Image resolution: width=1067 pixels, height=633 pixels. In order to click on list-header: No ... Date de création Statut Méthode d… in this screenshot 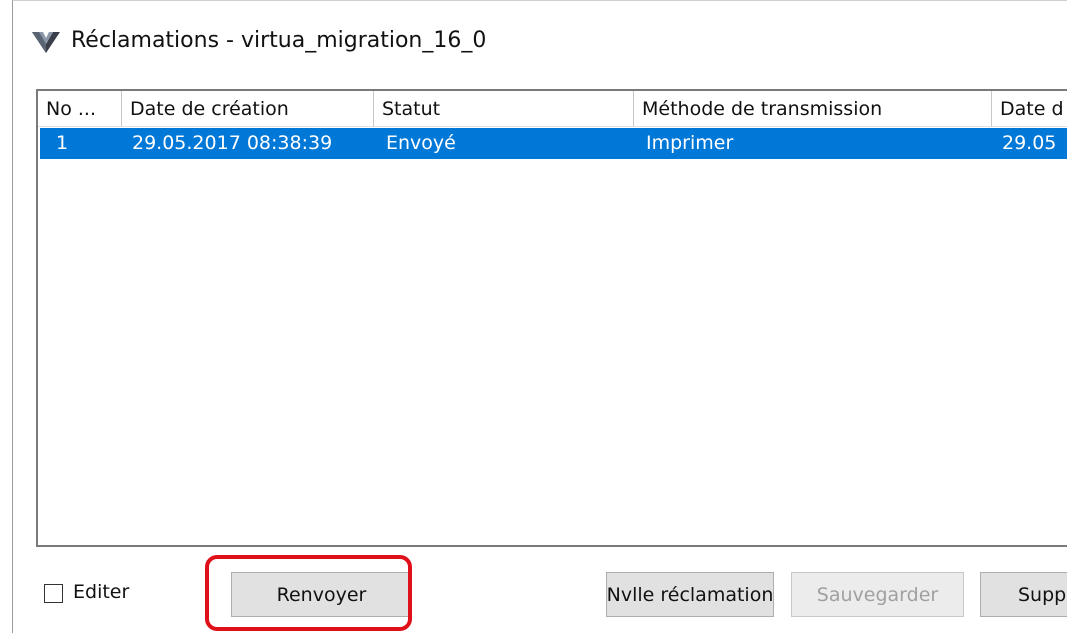, I will do `click(552, 109)`.